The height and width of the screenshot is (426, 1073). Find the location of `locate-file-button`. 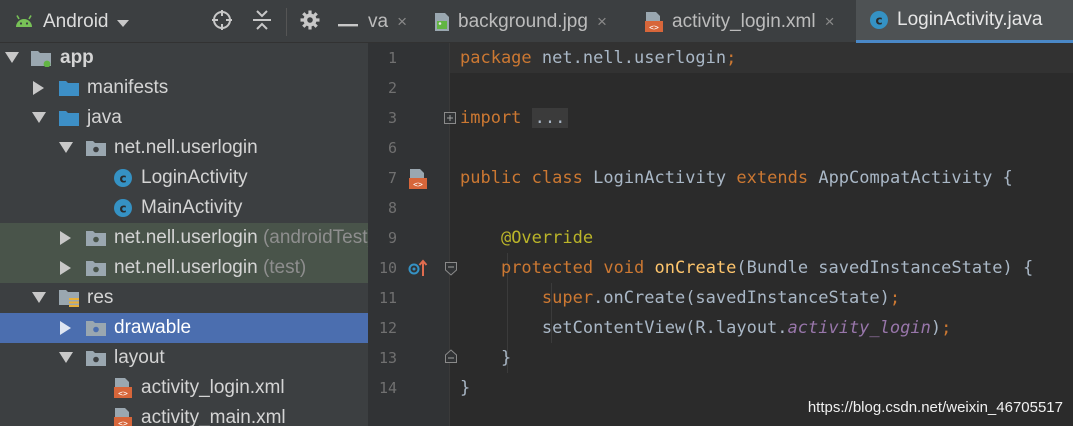

locate-file-button is located at coordinates (222, 22).